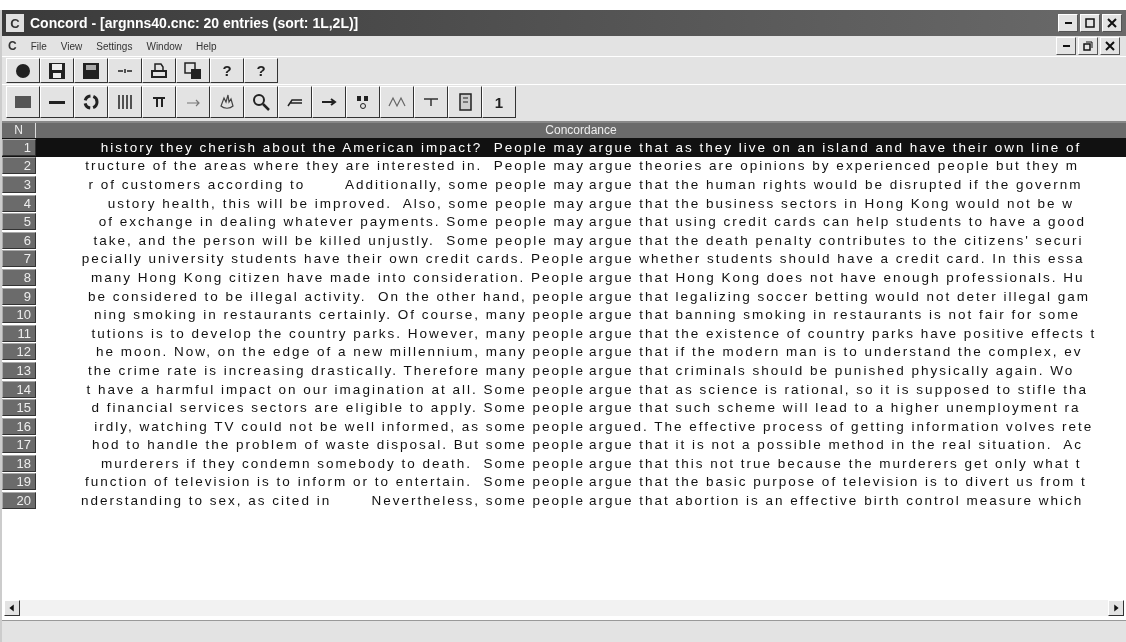 Image resolution: width=1126 pixels, height=642 pixels. What do you see at coordinates (342, 147) in the screenshot?
I see `left-context: history they cherish about the American impact? People may` at bounding box center [342, 147].